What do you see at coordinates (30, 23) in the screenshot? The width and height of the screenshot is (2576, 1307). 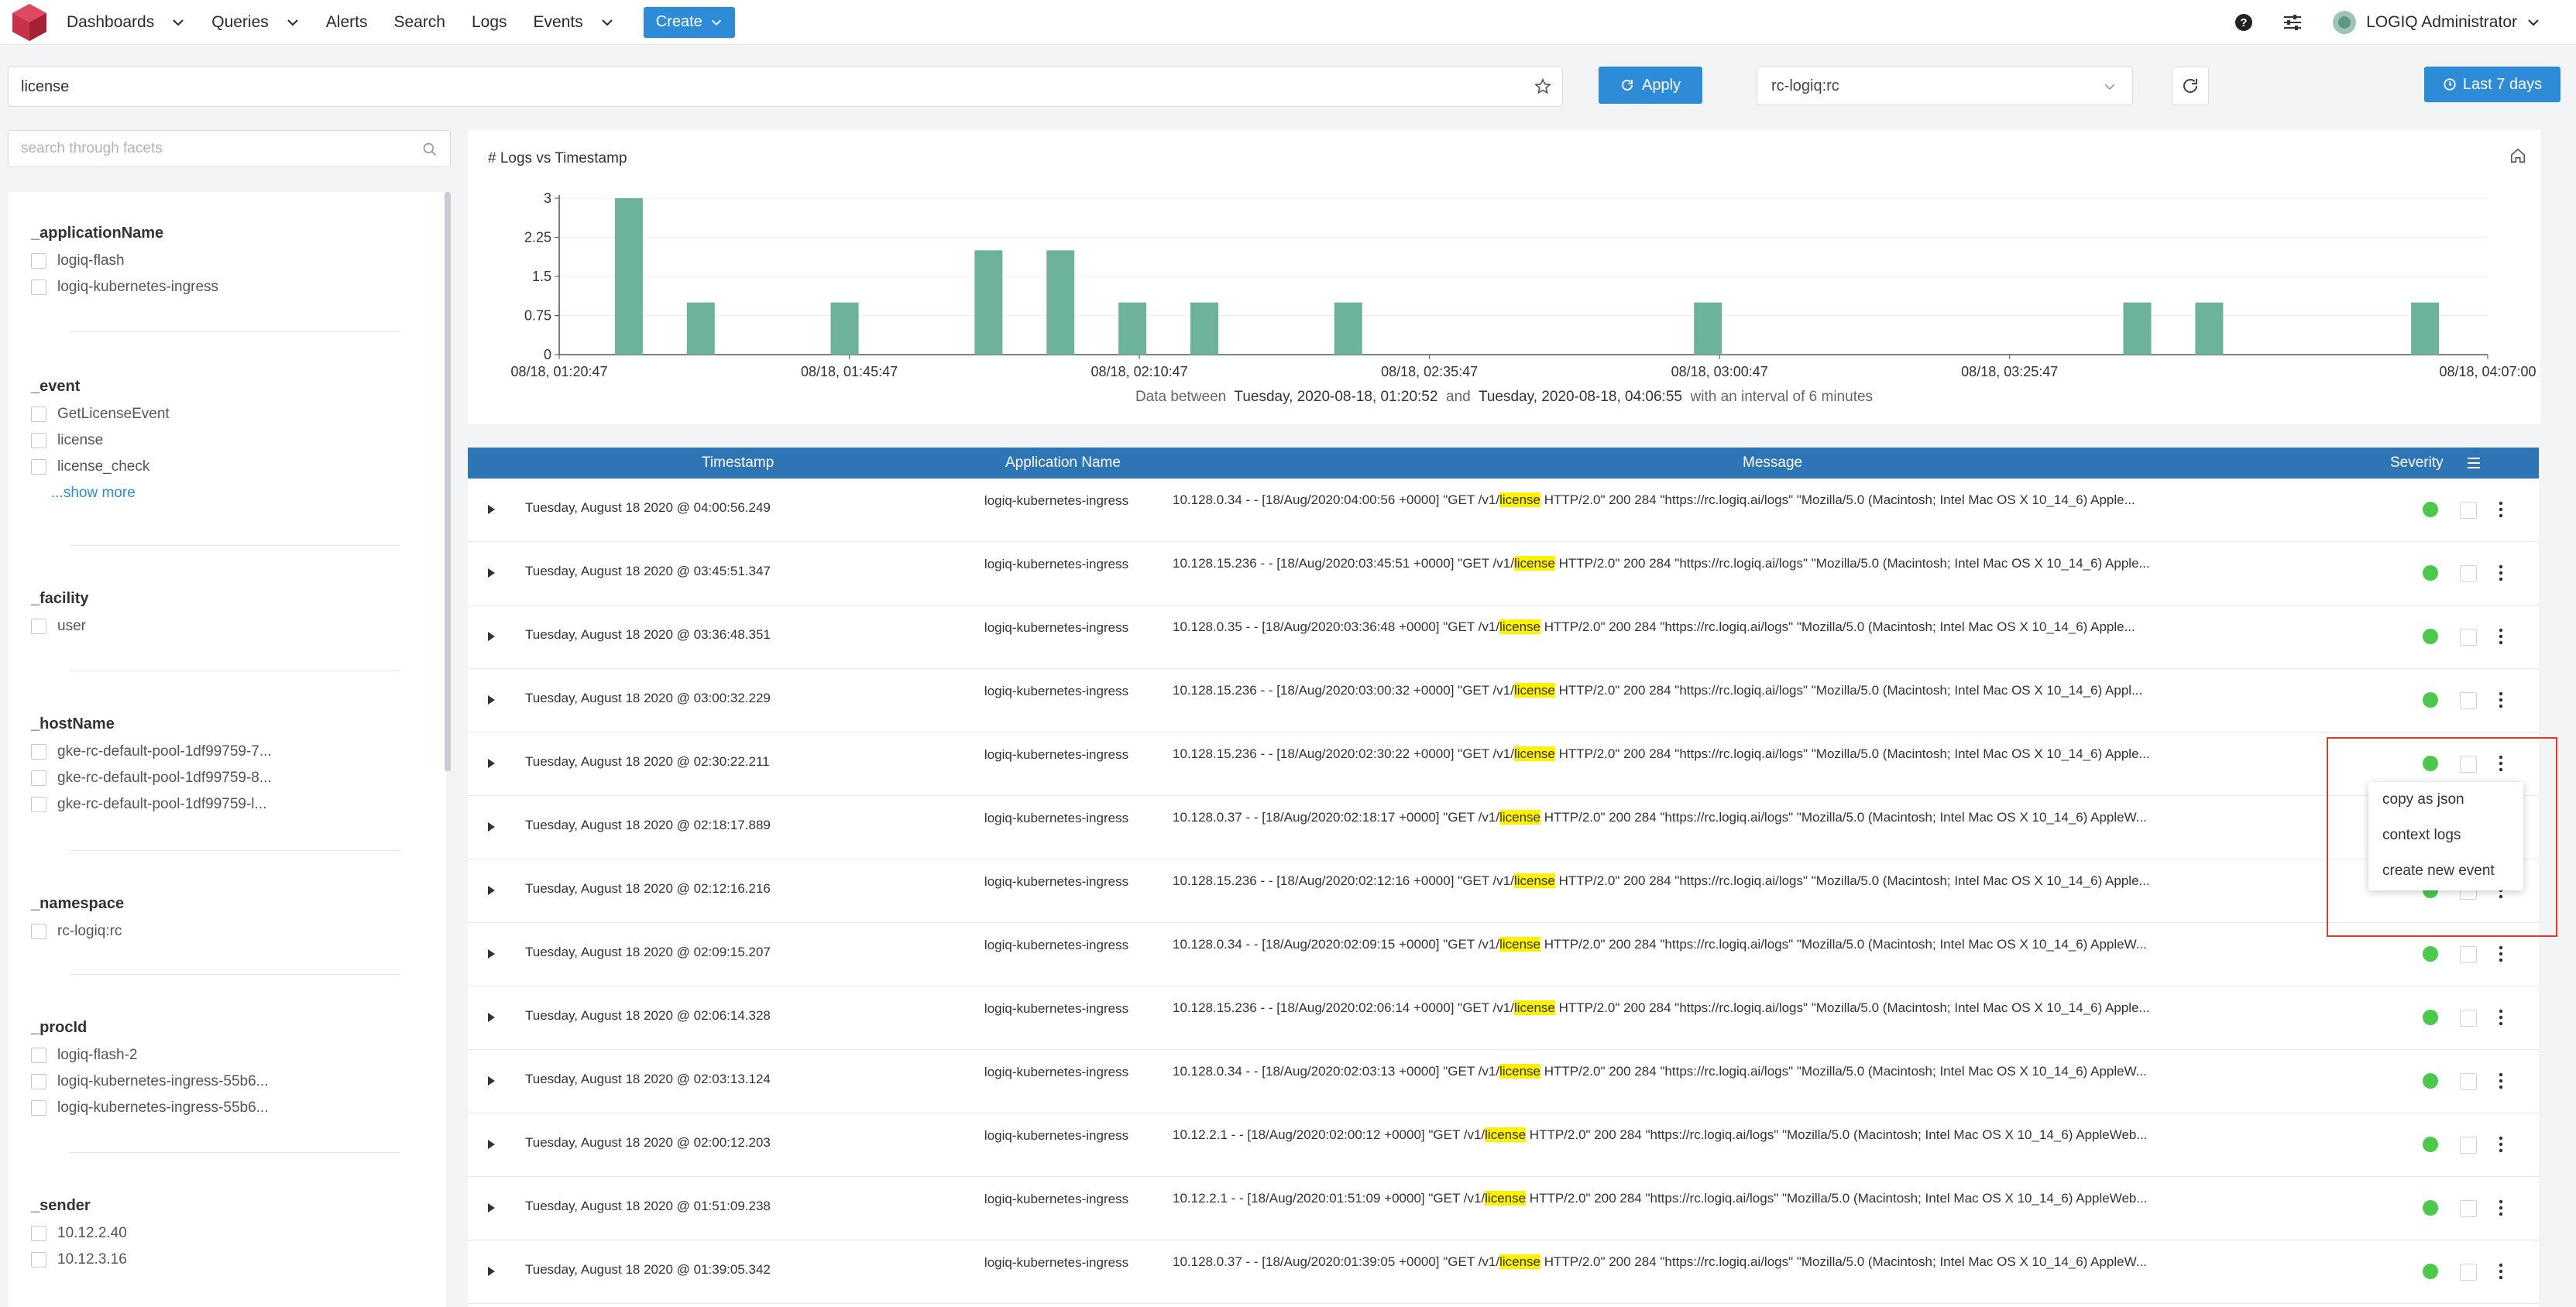 I see `logiq-logo-icon` at bounding box center [30, 23].